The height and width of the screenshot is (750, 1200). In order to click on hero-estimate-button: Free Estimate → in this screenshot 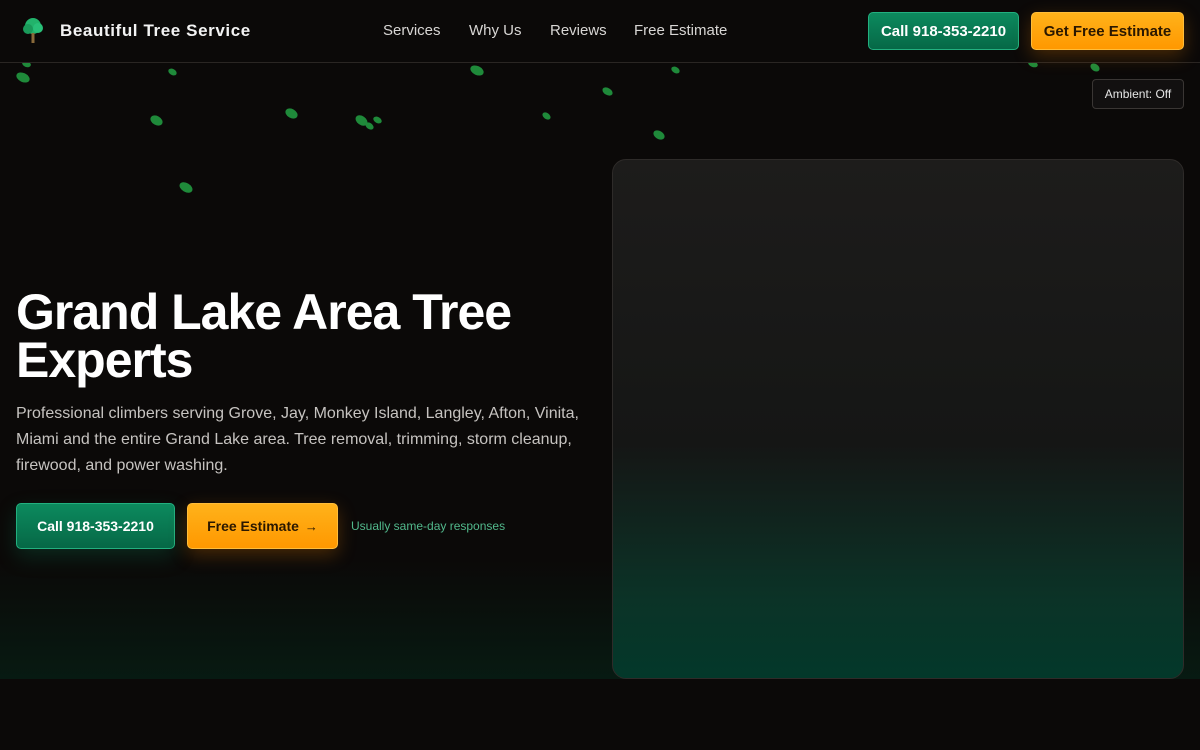, I will do `click(262, 526)`.